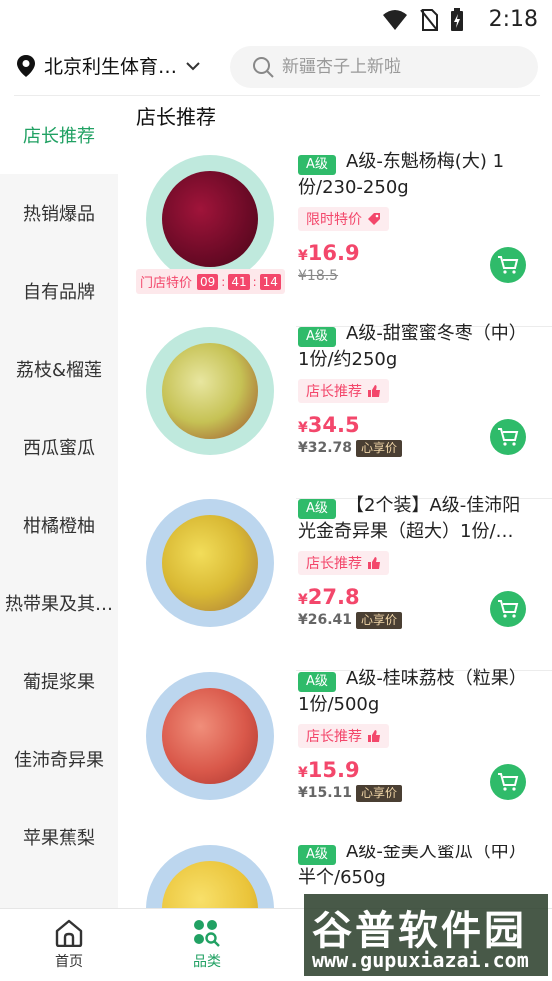 This screenshot has height=981, width=552. I want to click on member-price: ¥15.11 心享价, so click(350, 793).